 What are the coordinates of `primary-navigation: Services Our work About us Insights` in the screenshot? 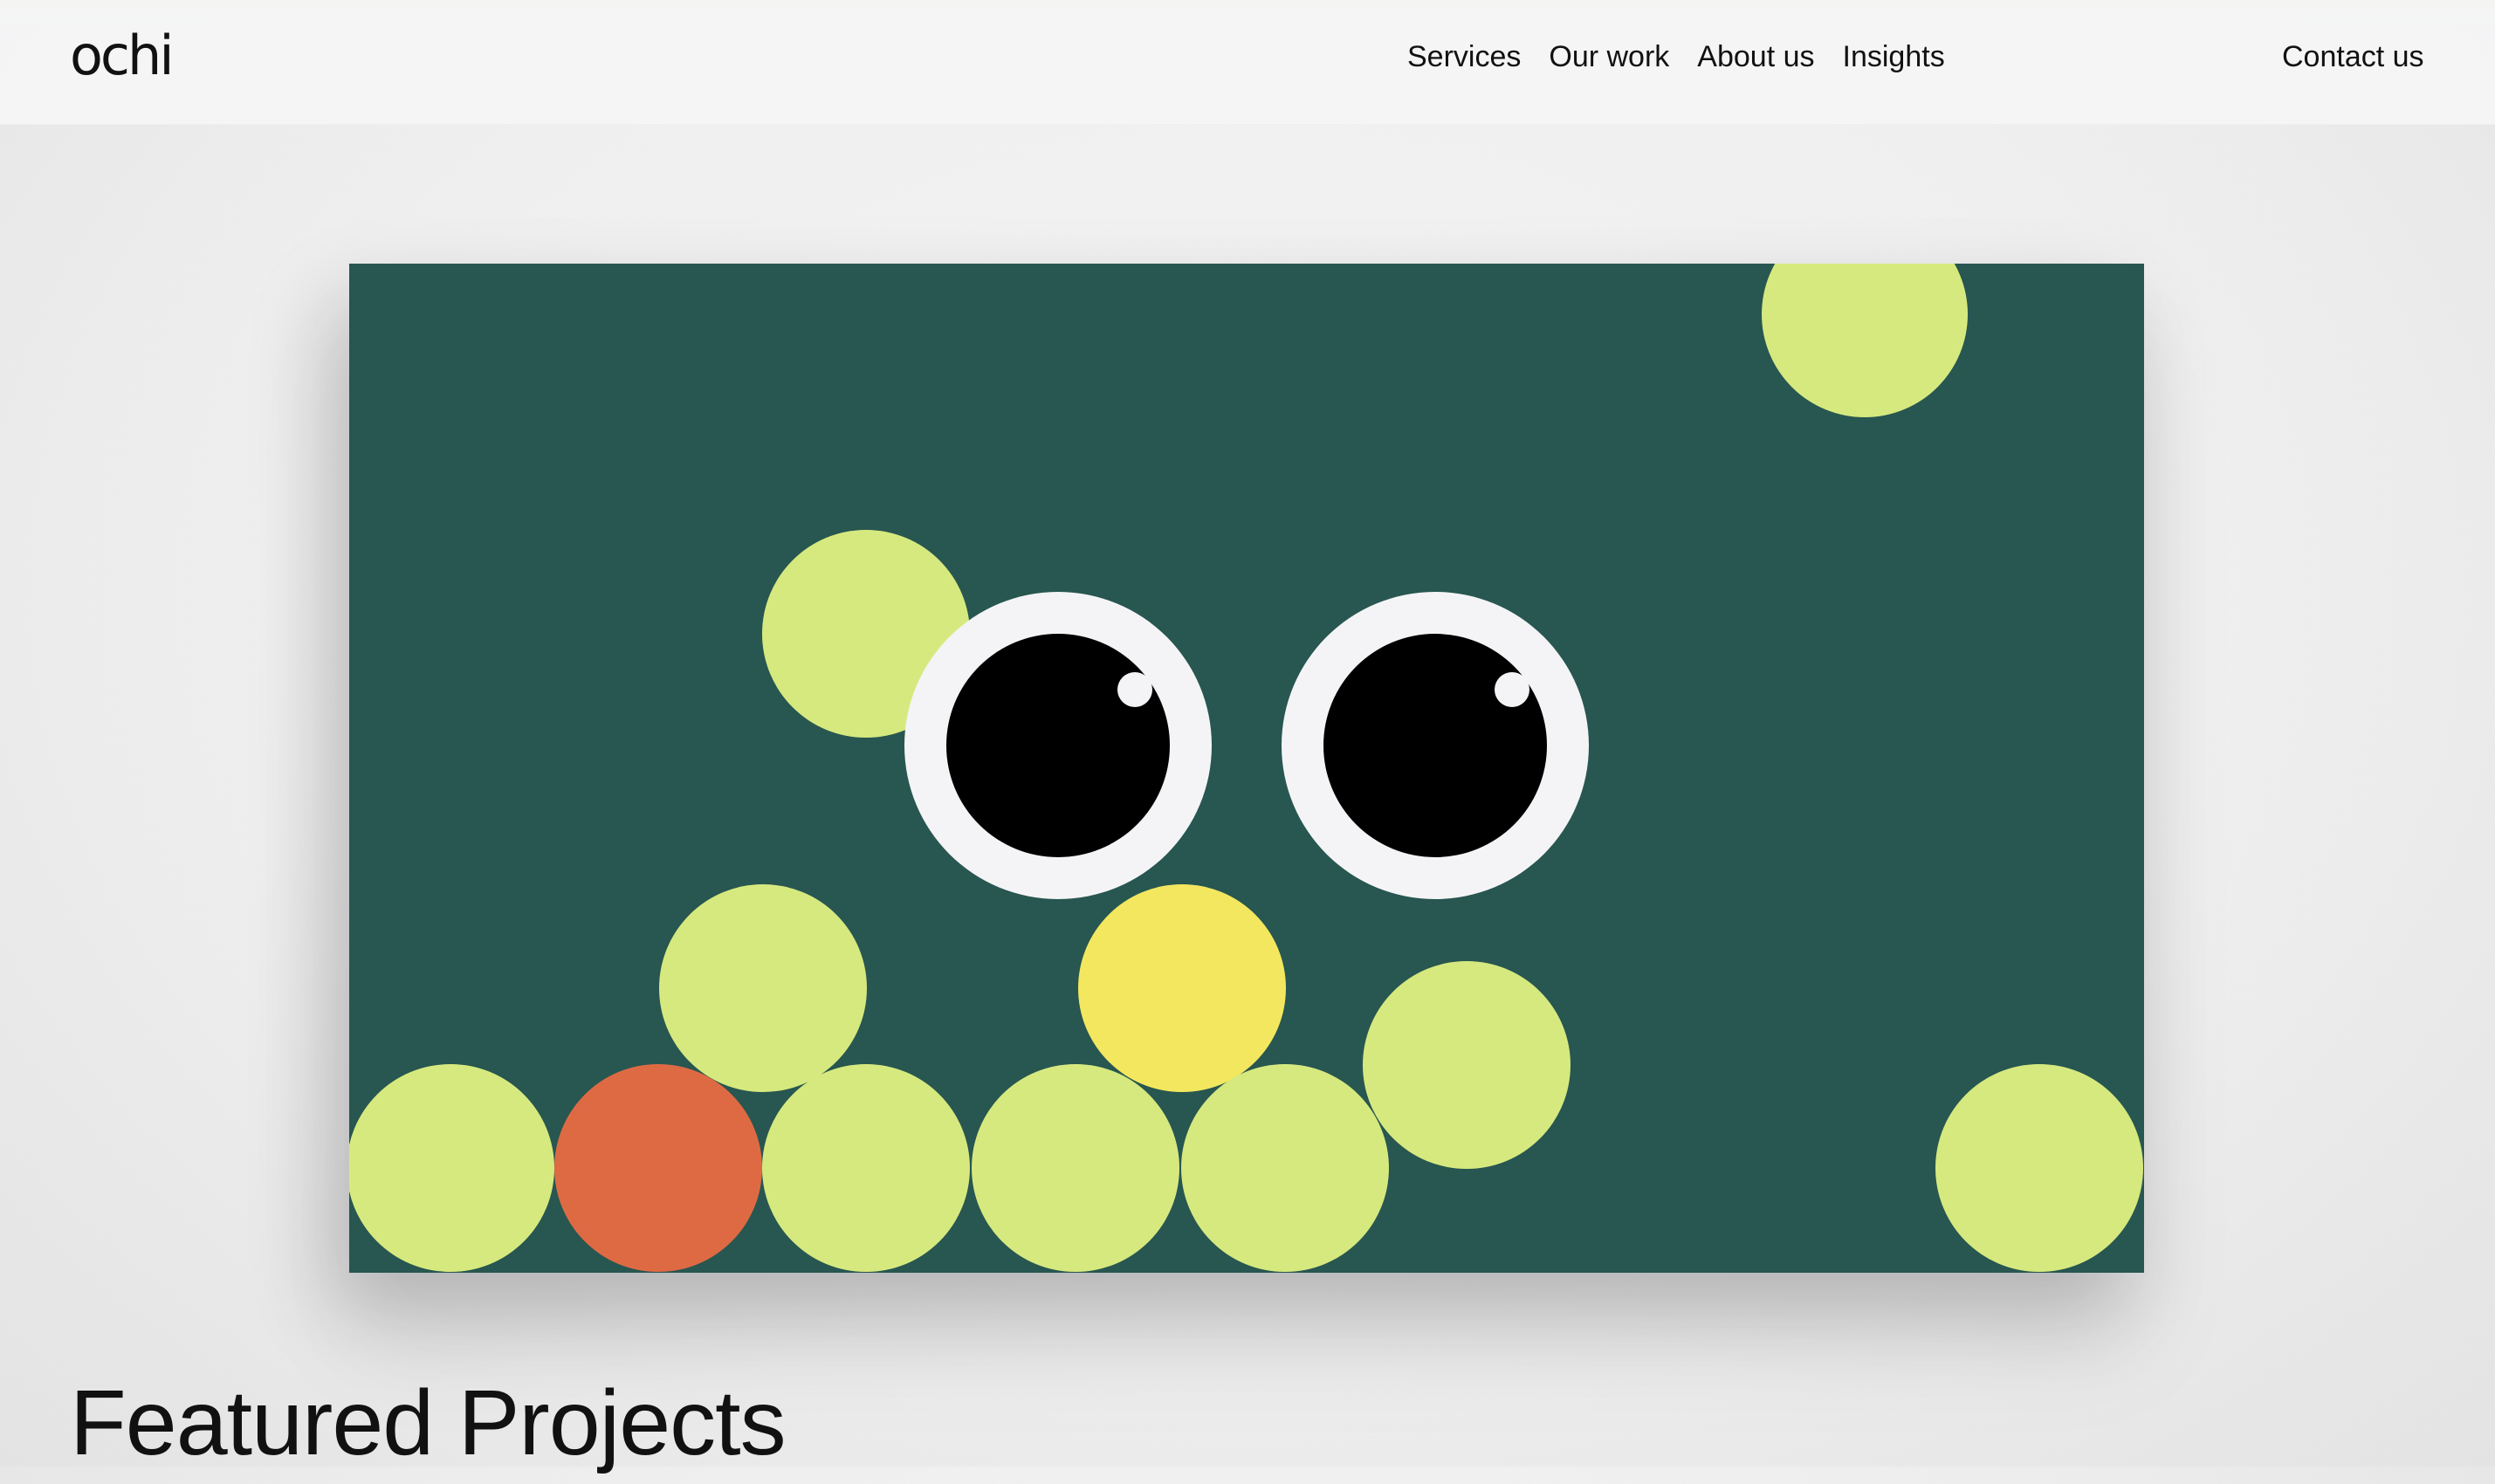 It's located at (1676, 57).